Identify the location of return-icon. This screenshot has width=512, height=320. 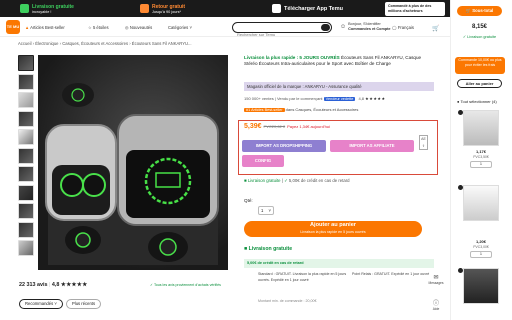
(144, 8).